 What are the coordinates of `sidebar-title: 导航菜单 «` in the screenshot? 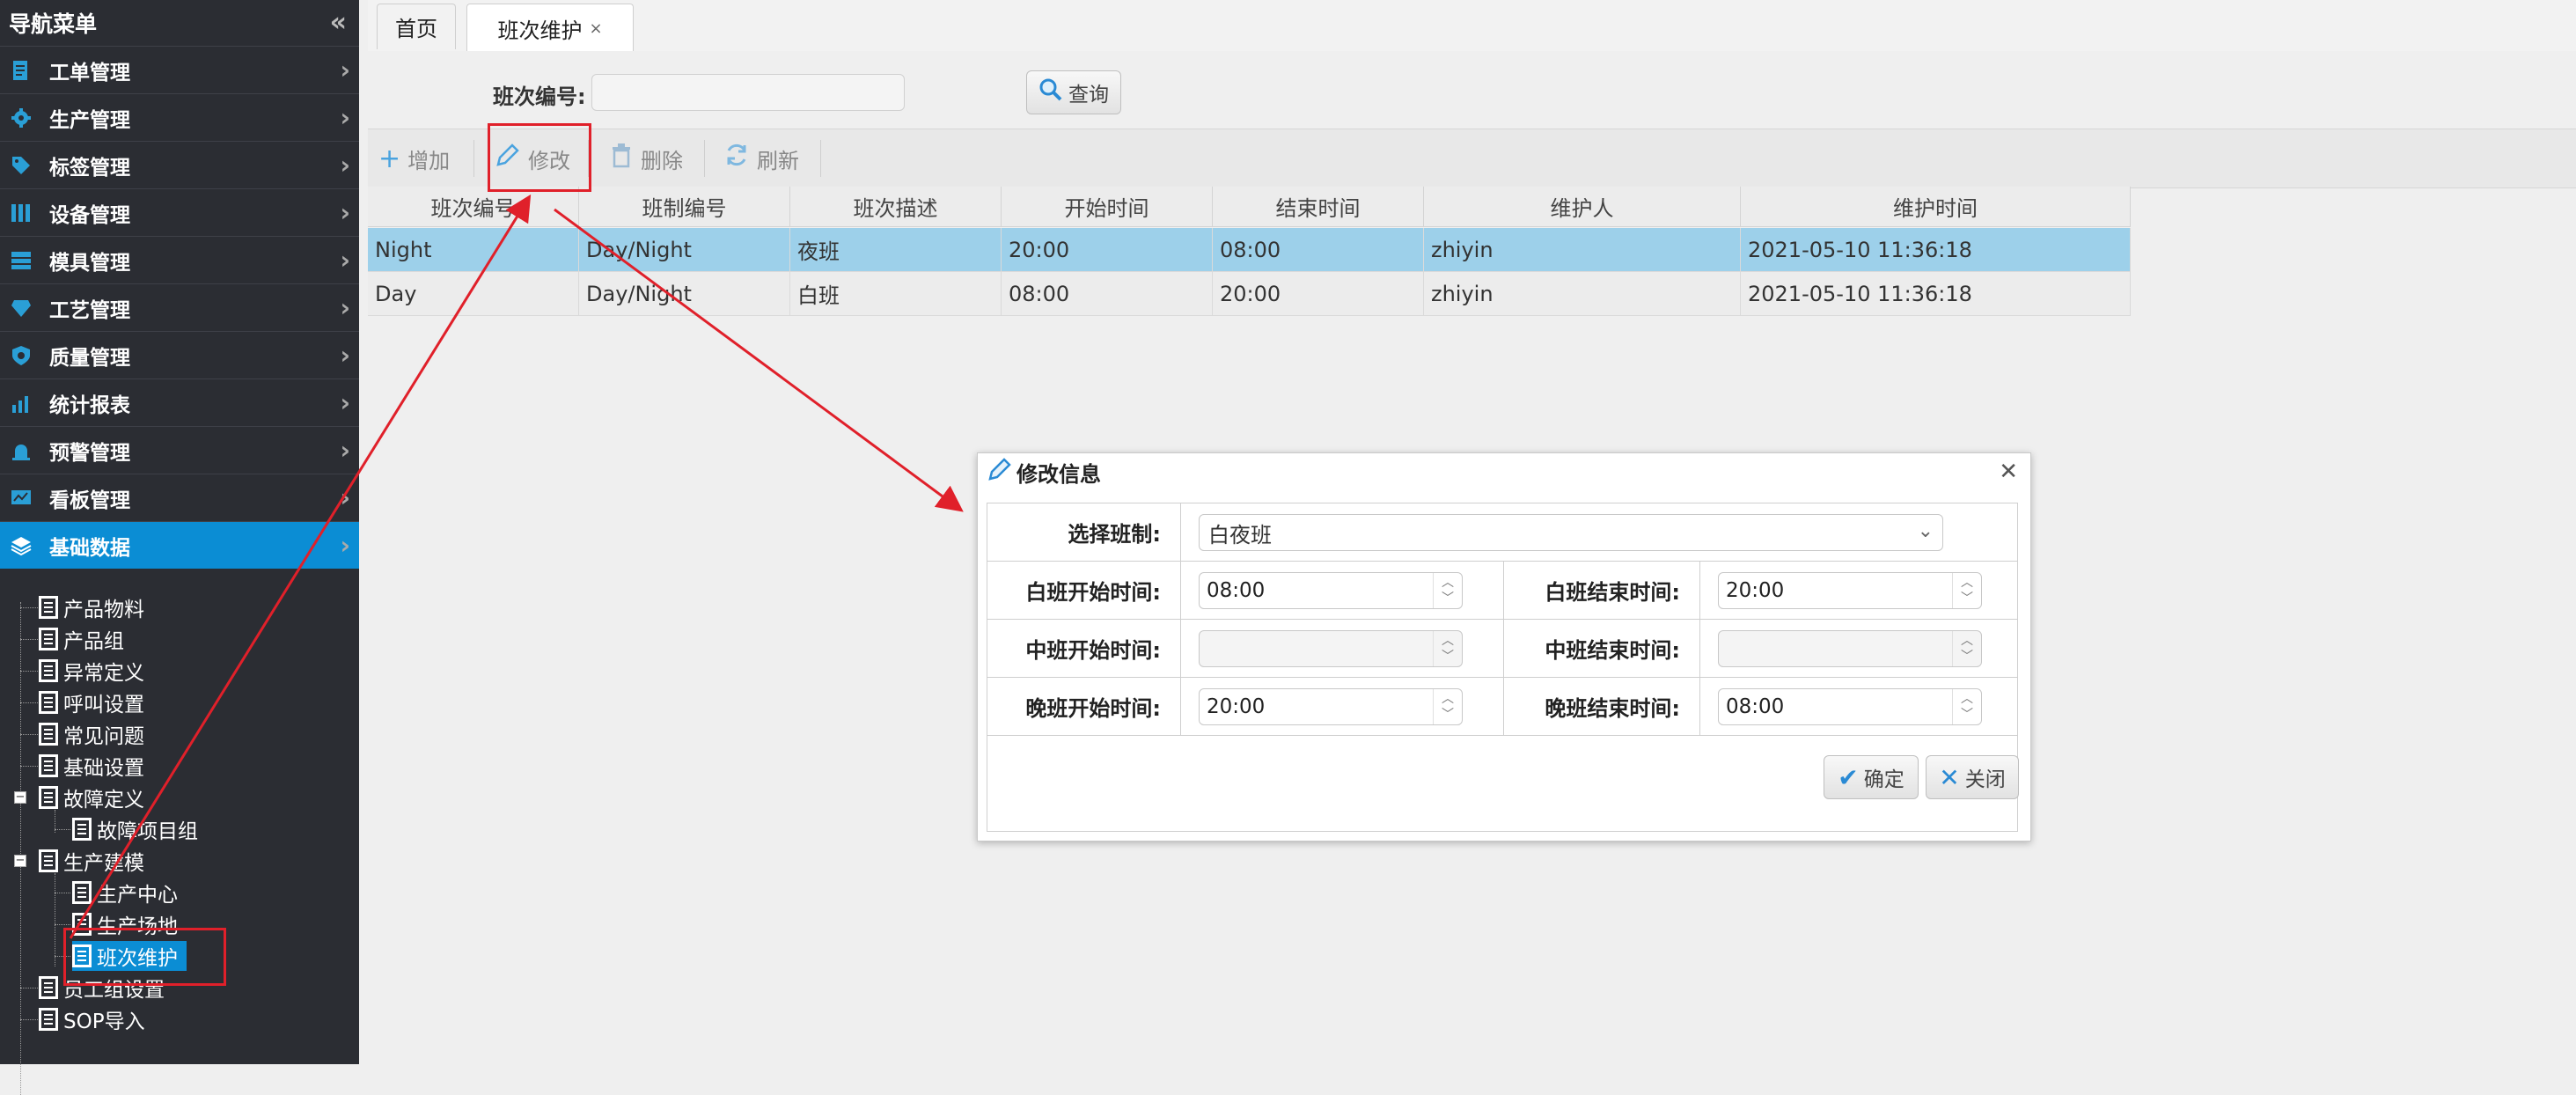 It's located at (179, 23).